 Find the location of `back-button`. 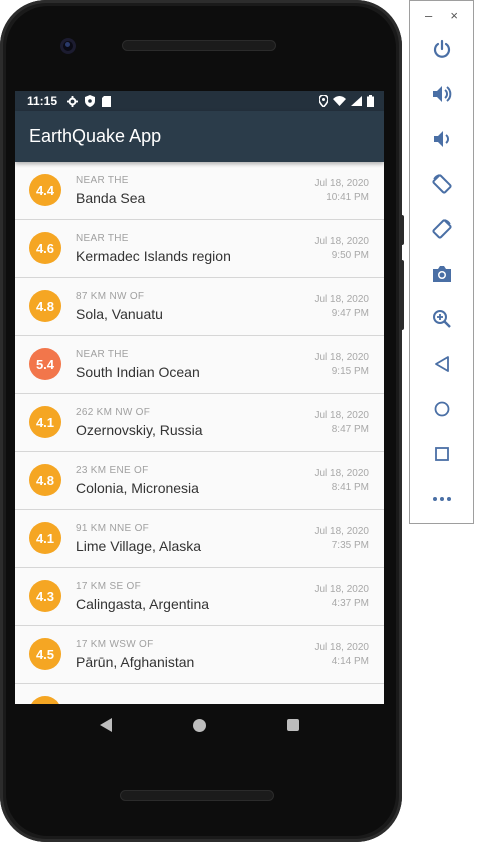

back-button is located at coordinates (442, 364).